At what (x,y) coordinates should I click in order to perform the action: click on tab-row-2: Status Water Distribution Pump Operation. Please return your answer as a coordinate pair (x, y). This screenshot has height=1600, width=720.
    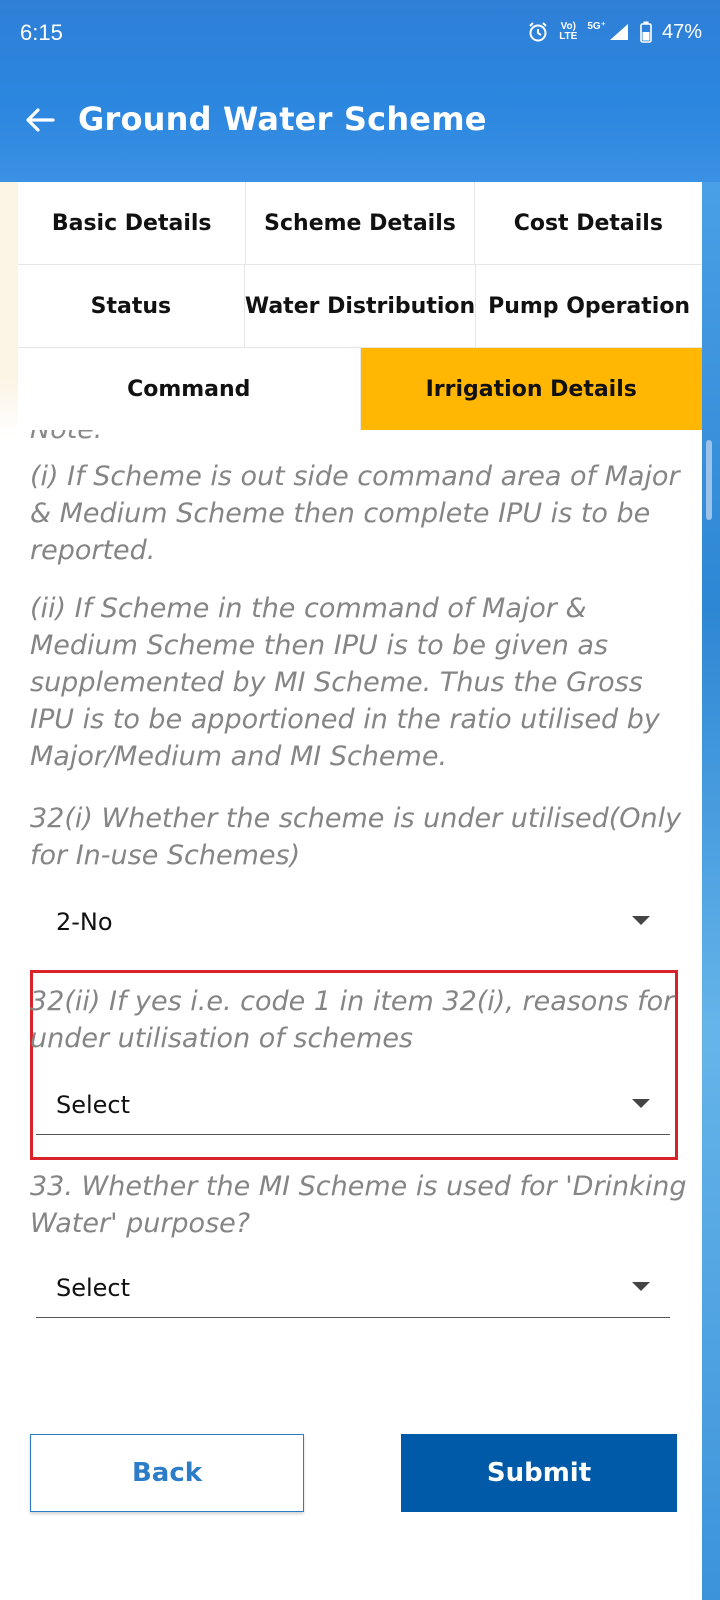
    Looking at the image, I should click on (360, 306).